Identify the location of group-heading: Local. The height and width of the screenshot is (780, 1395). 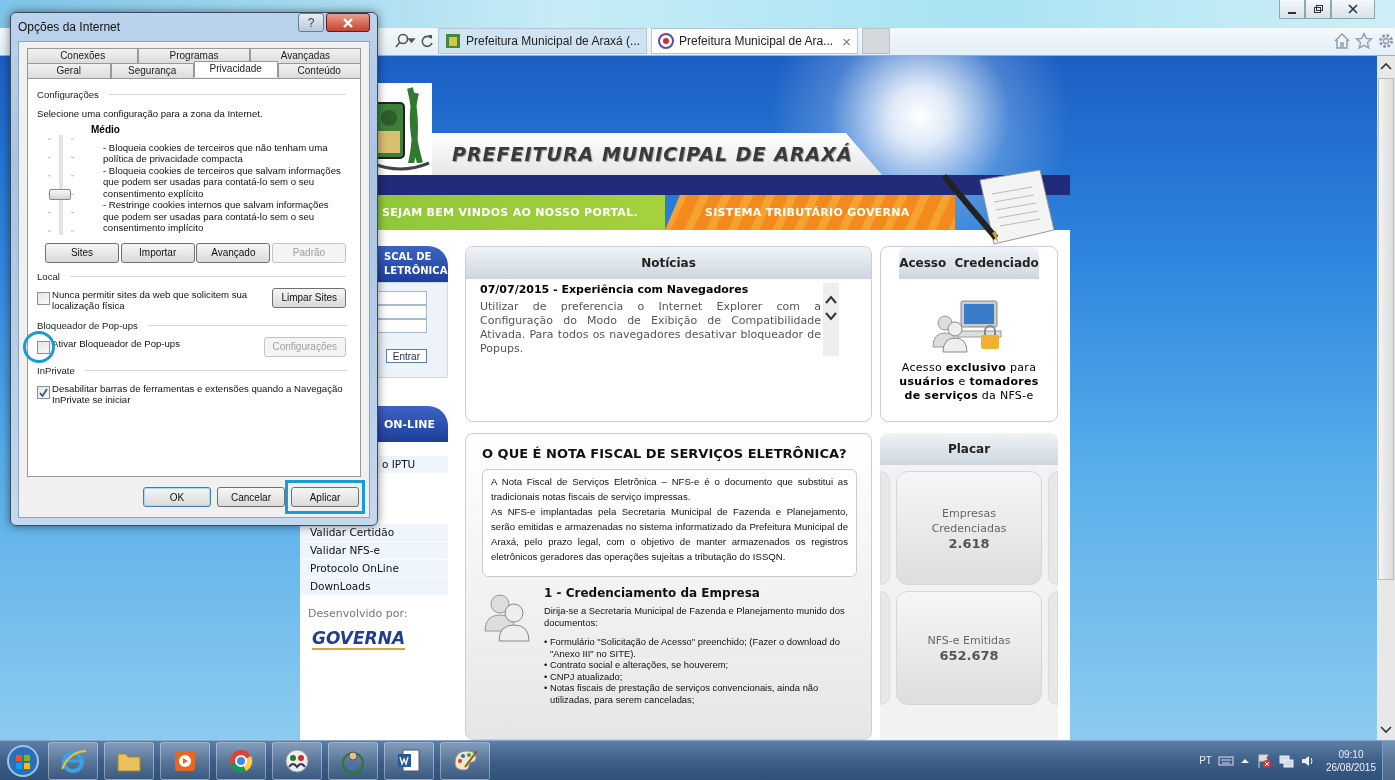
(48, 276).